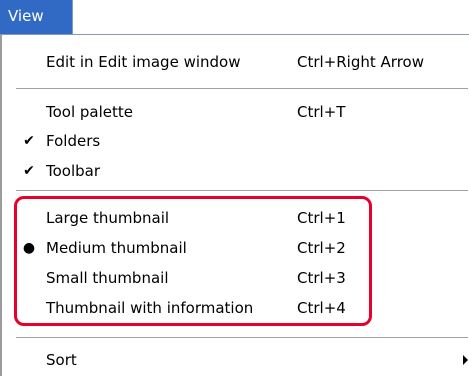  I want to click on menu-item-label: Toolbar, so click(73, 171).